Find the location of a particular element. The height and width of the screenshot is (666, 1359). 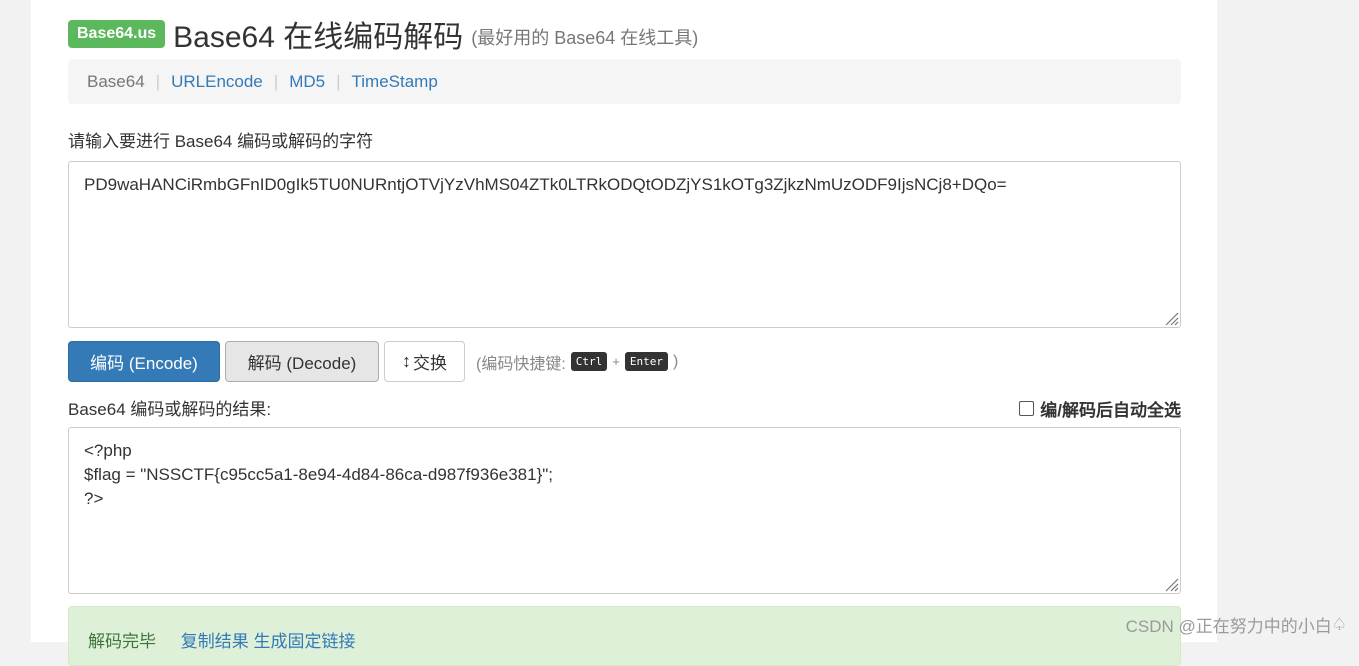

swap-button: ↕ 交换 is located at coordinates (424, 361).